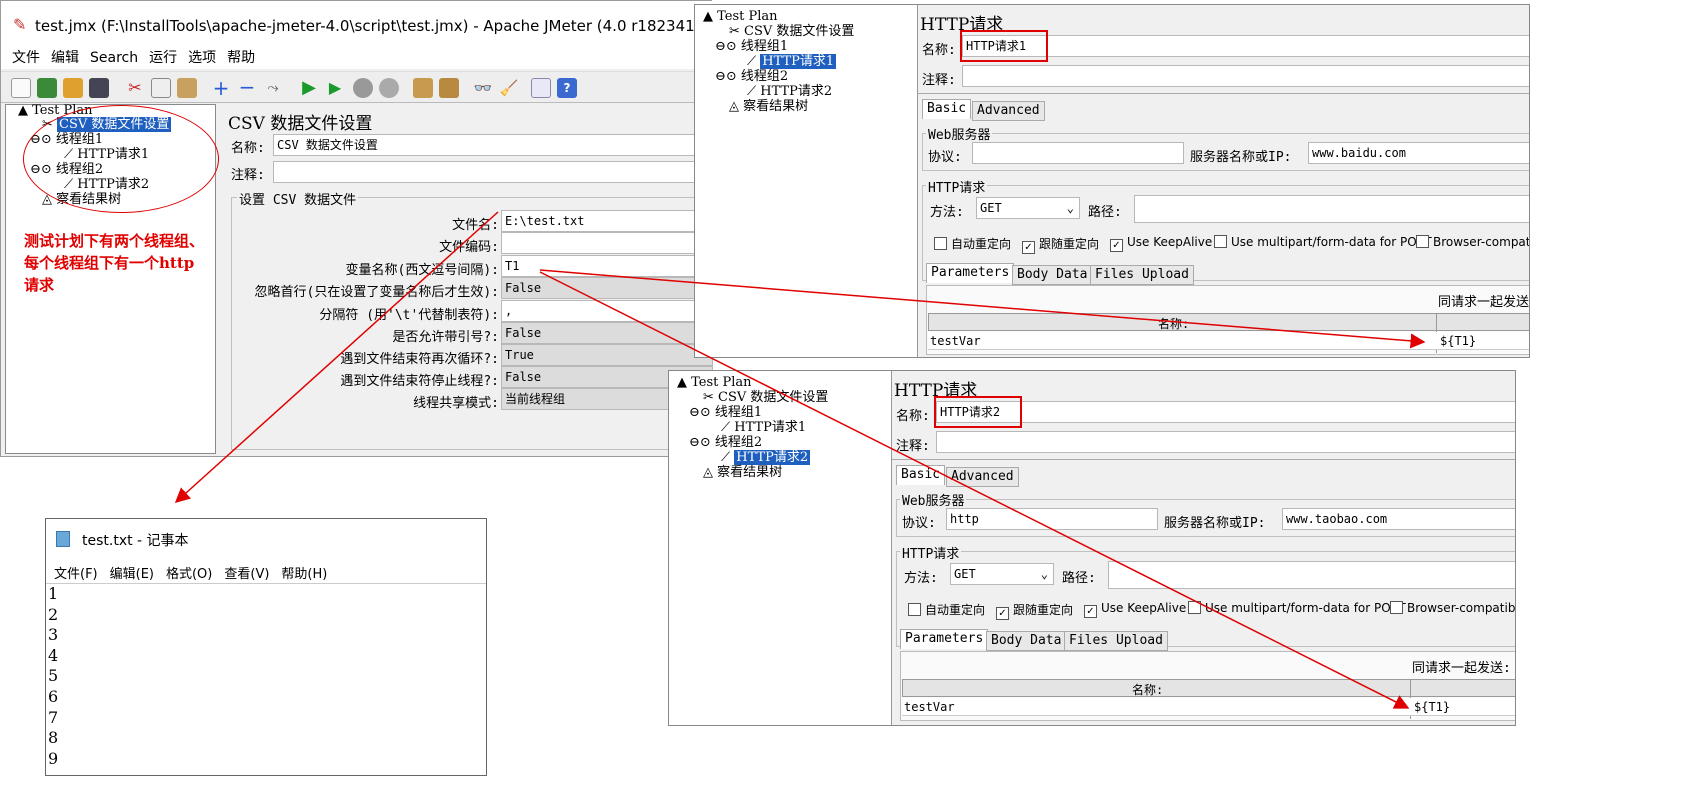 The height and width of the screenshot is (786, 1682). Describe the element at coordinates (336, 357) in the screenshot. I see `arrow-to-notepad` at that location.